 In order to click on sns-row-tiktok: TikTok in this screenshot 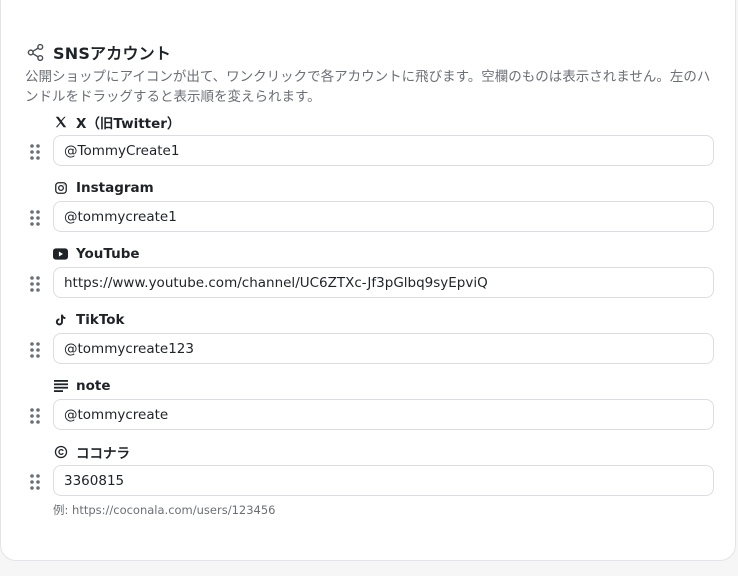, I will do `click(369, 343)`.